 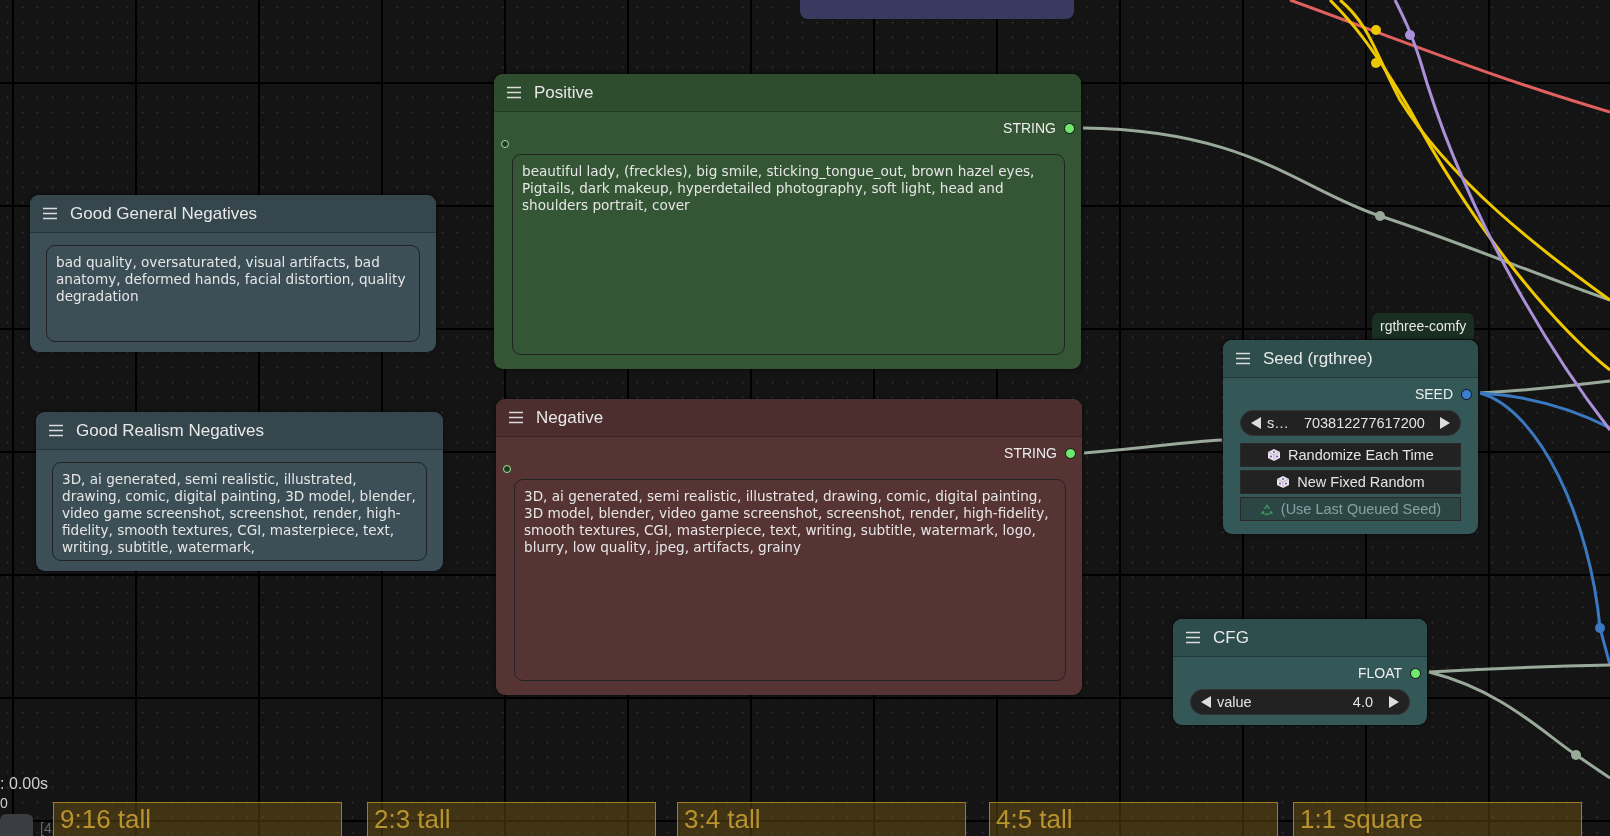 What do you see at coordinates (1437, 819) in the screenshot?
I see `group-frame: 1:1 square` at bounding box center [1437, 819].